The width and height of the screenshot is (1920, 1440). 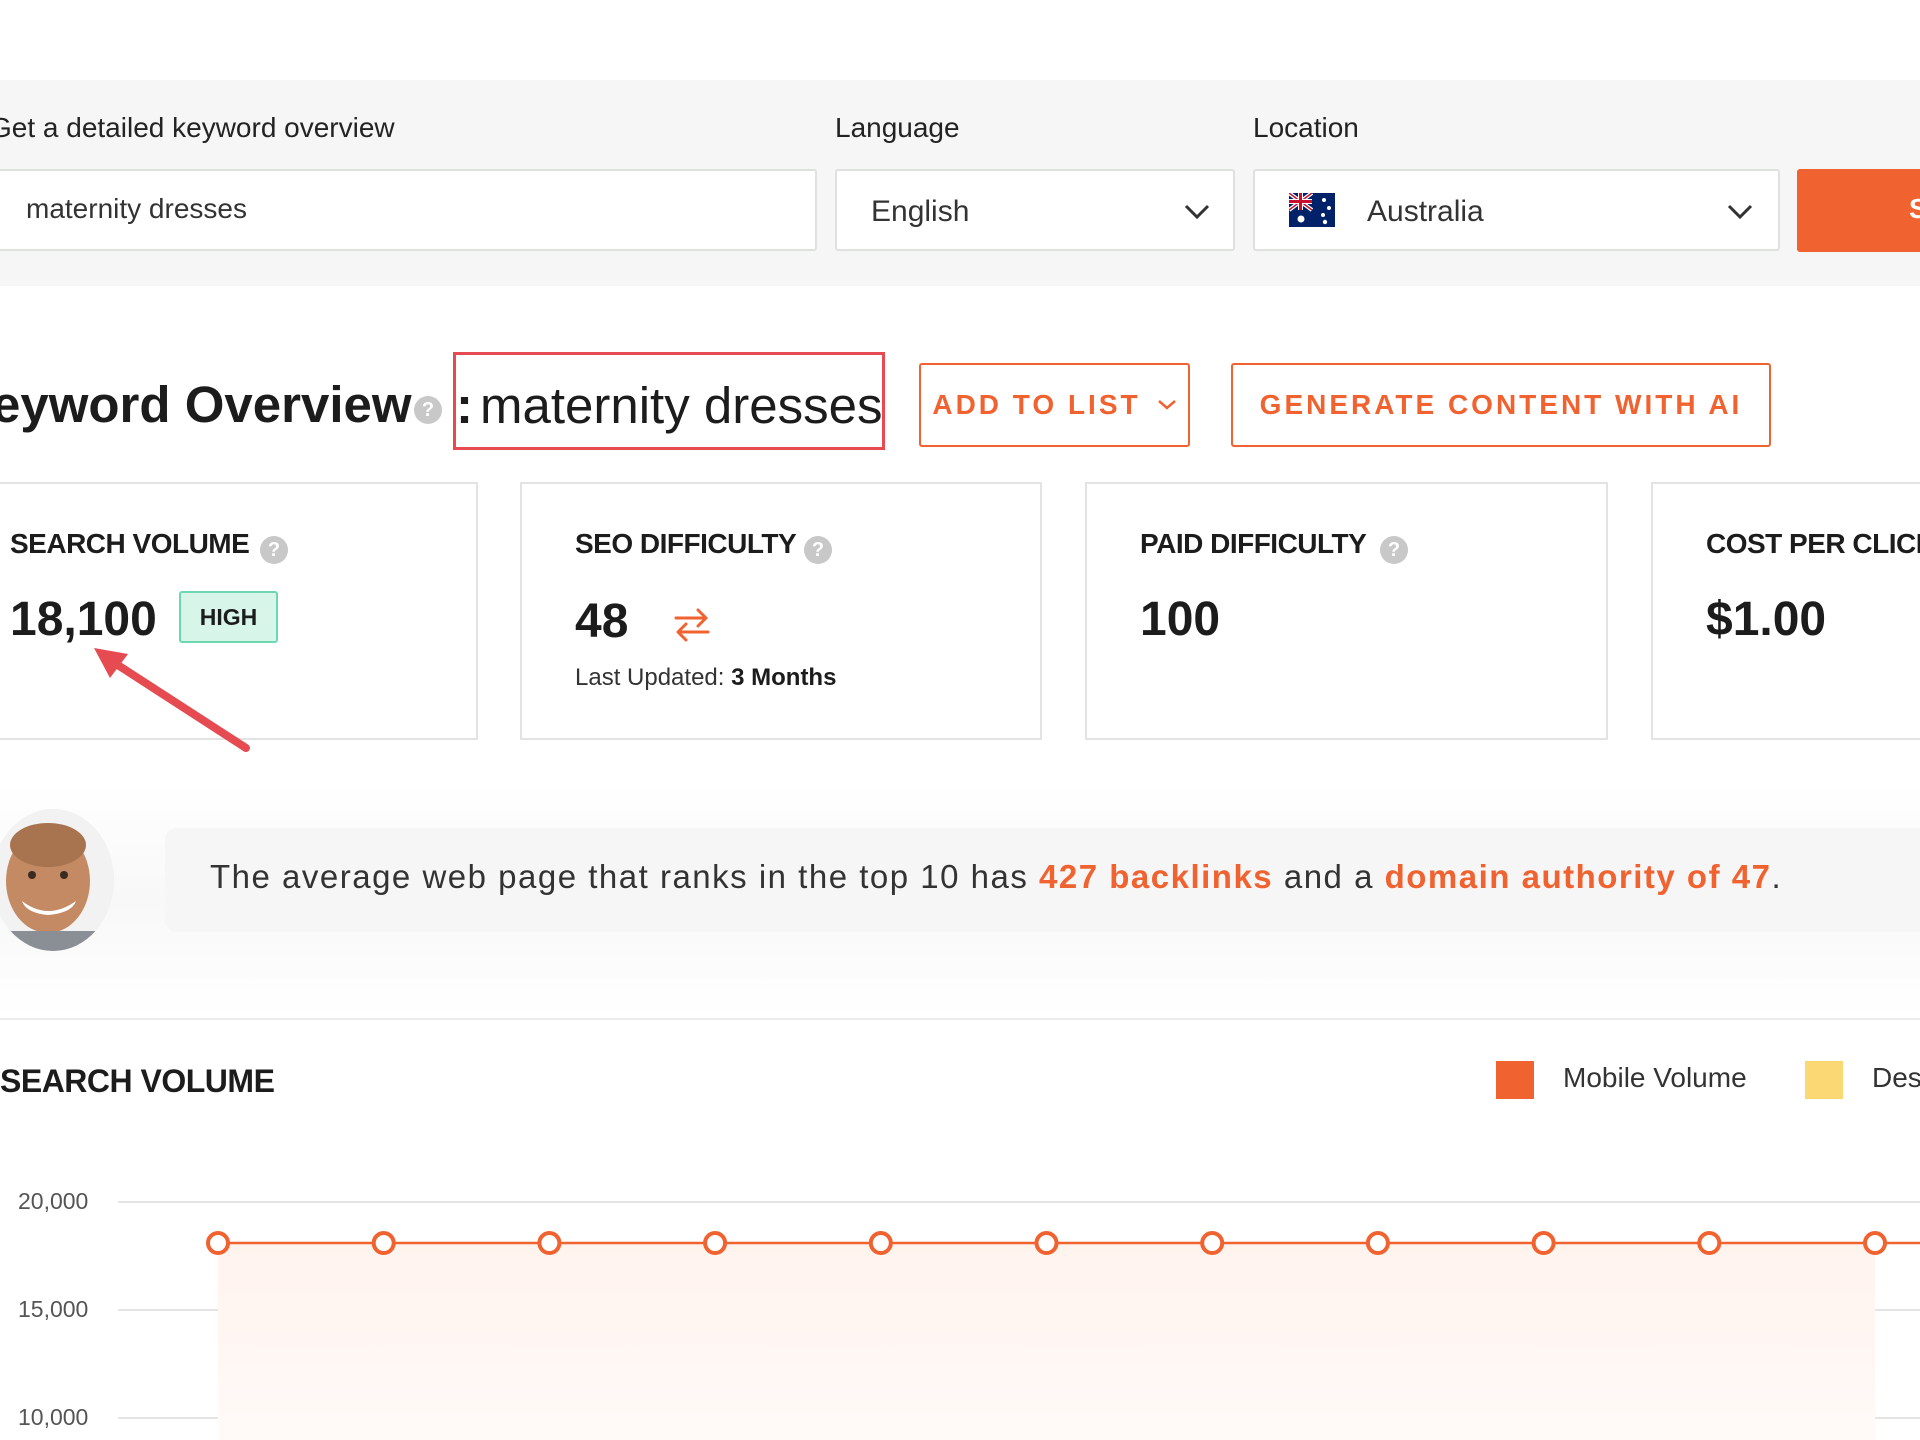 What do you see at coordinates (83, 619) in the screenshot?
I see `search-volume-value: 18,100` at bounding box center [83, 619].